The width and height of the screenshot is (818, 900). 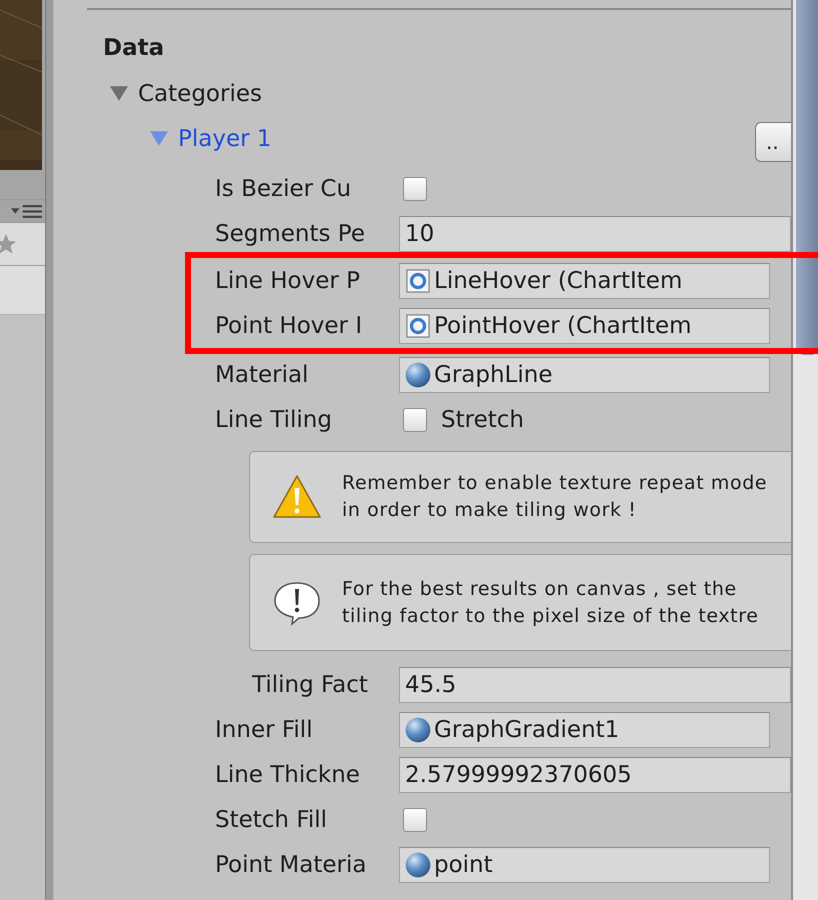 I want to click on asset-name: GraphLine, so click(x=493, y=375).